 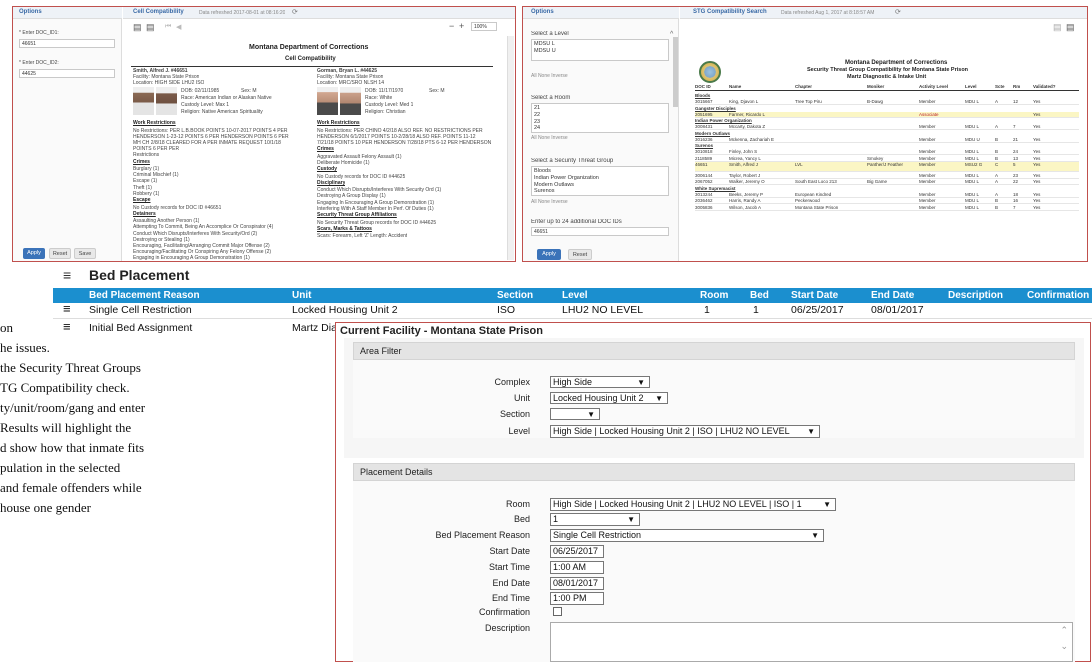 What do you see at coordinates (675, 72) in the screenshot?
I see `stg-sidebar-scrollbar` at bounding box center [675, 72].